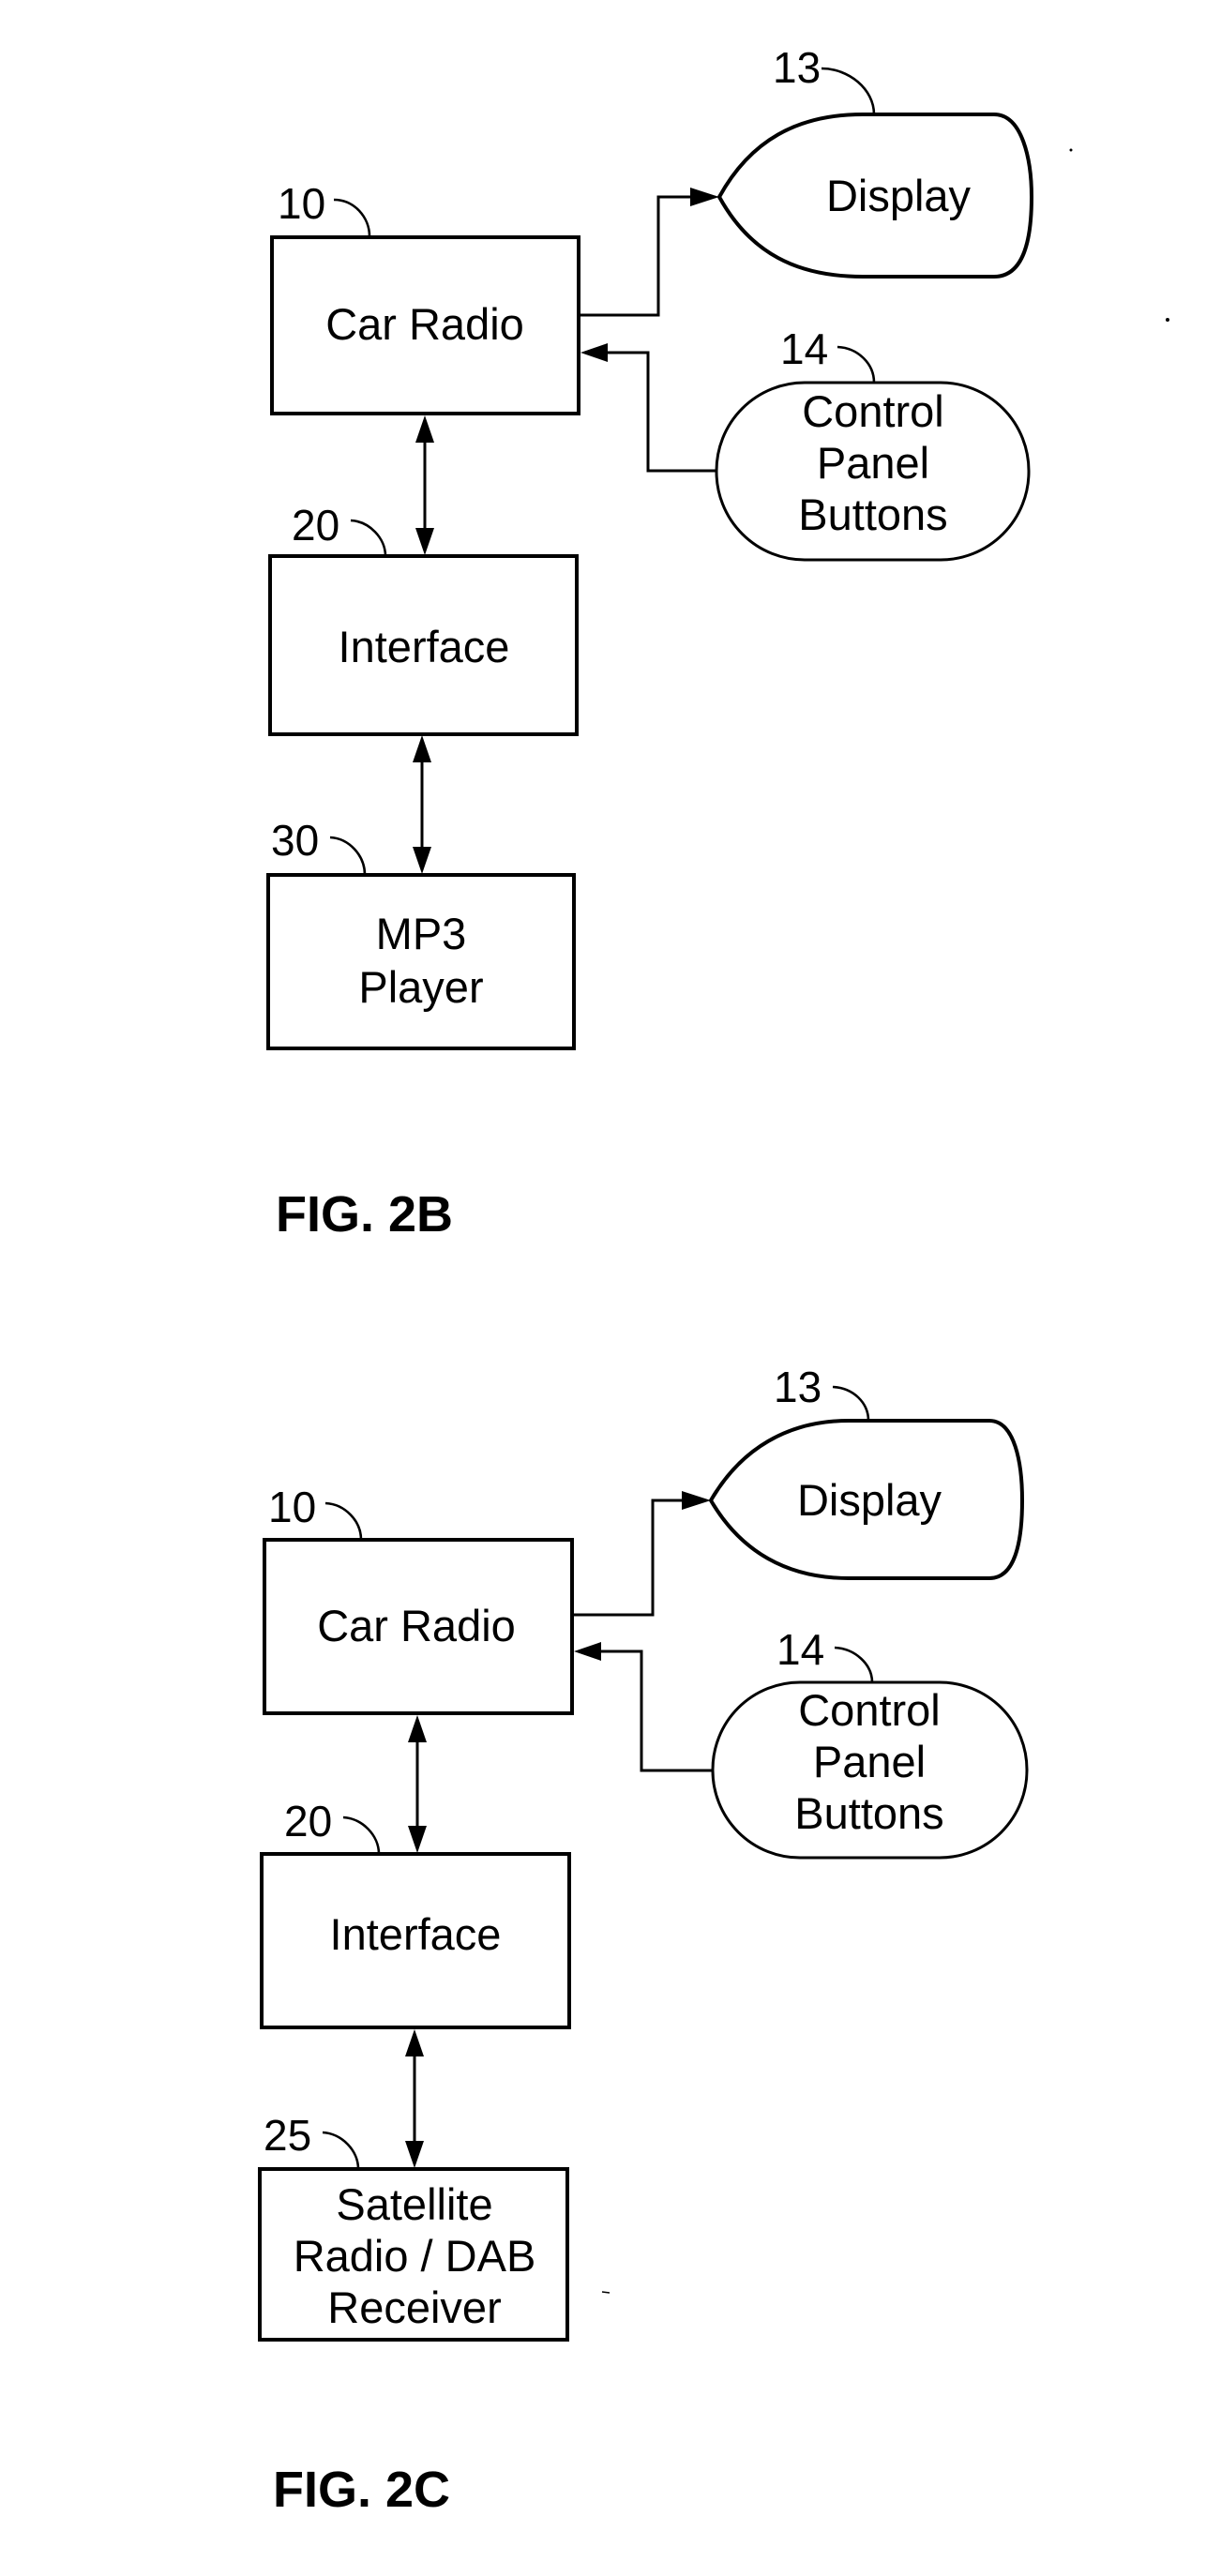 The height and width of the screenshot is (2576, 1206). I want to click on figure-2c-caption: FIG. 2C, so click(361, 2490).